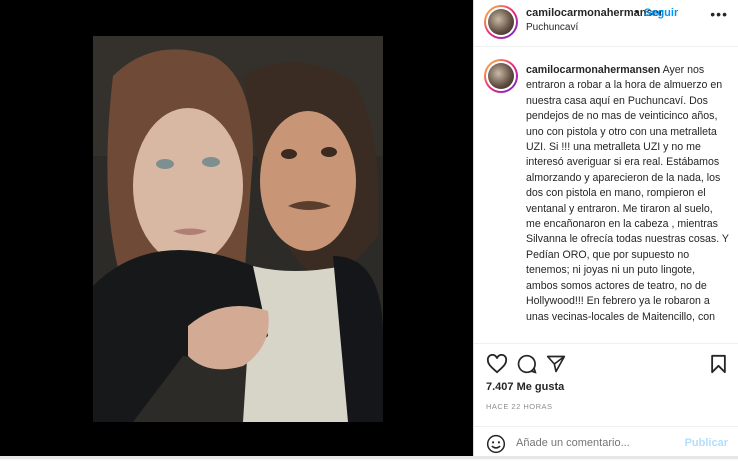  Describe the element at coordinates (594, 13) in the screenshot. I see `header-username: camilocarmonahermanser` at that location.